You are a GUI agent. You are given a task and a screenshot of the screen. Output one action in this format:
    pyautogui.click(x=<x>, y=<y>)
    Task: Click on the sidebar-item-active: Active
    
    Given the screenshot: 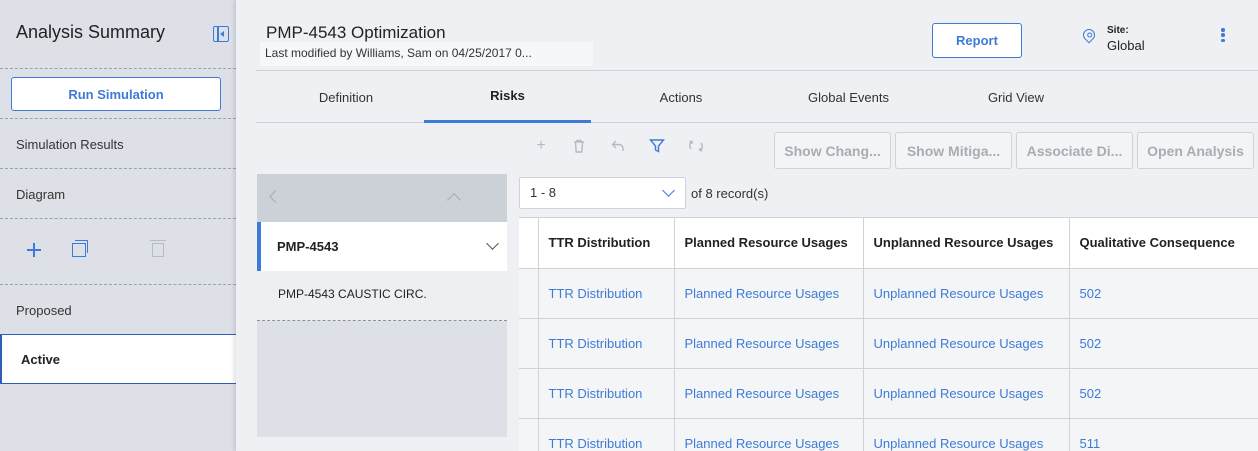 What is the action you would take?
    pyautogui.click(x=118, y=359)
    